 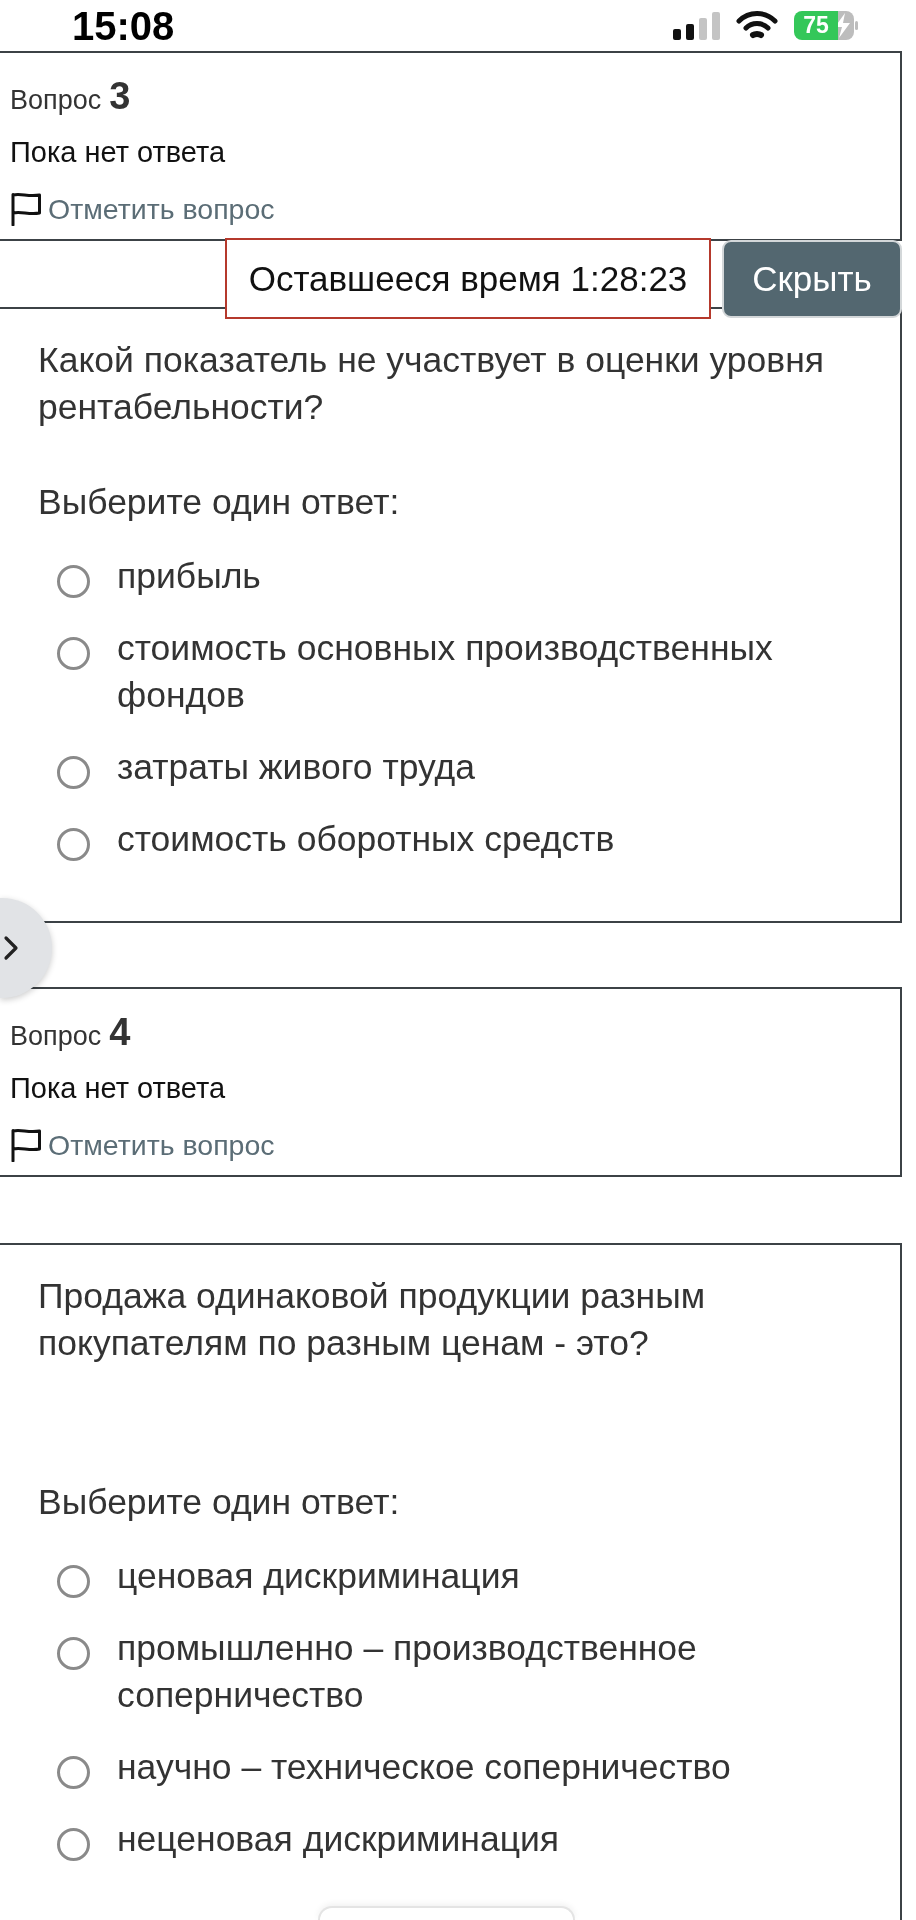 I want to click on chevron-right-icon, so click(x=11, y=948).